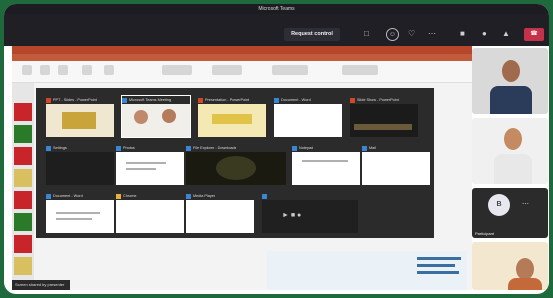  What do you see at coordinates (242, 57) in the screenshot?
I see `ppt-ribbon-tabs` at bounding box center [242, 57].